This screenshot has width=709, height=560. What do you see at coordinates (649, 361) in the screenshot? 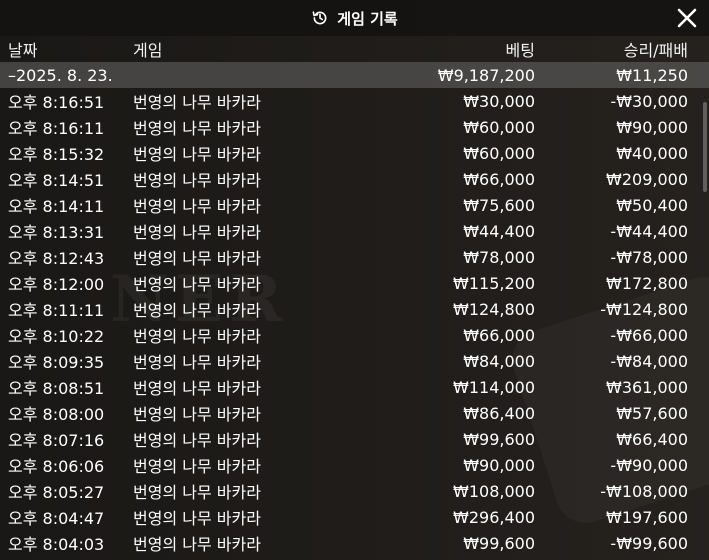
I see `row-win-loss: -₩84,000` at bounding box center [649, 361].